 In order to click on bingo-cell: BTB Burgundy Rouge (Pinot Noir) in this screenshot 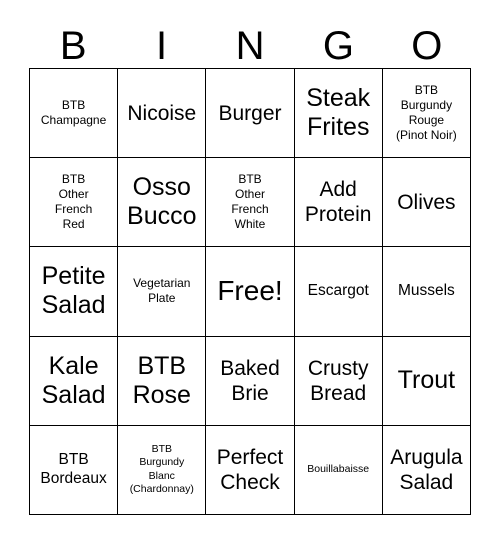, I will do `click(426, 114)`.